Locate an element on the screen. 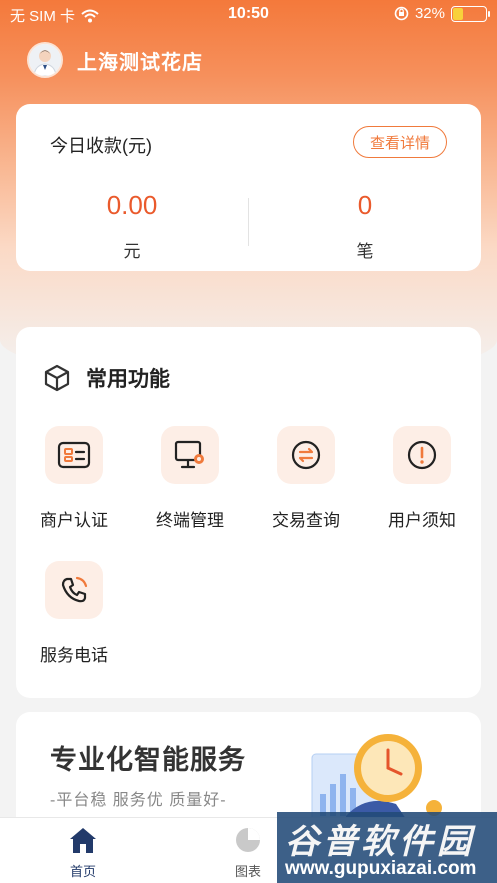 The height and width of the screenshot is (883, 497). income-title: 今日收款(元) is located at coordinates (101, 146).